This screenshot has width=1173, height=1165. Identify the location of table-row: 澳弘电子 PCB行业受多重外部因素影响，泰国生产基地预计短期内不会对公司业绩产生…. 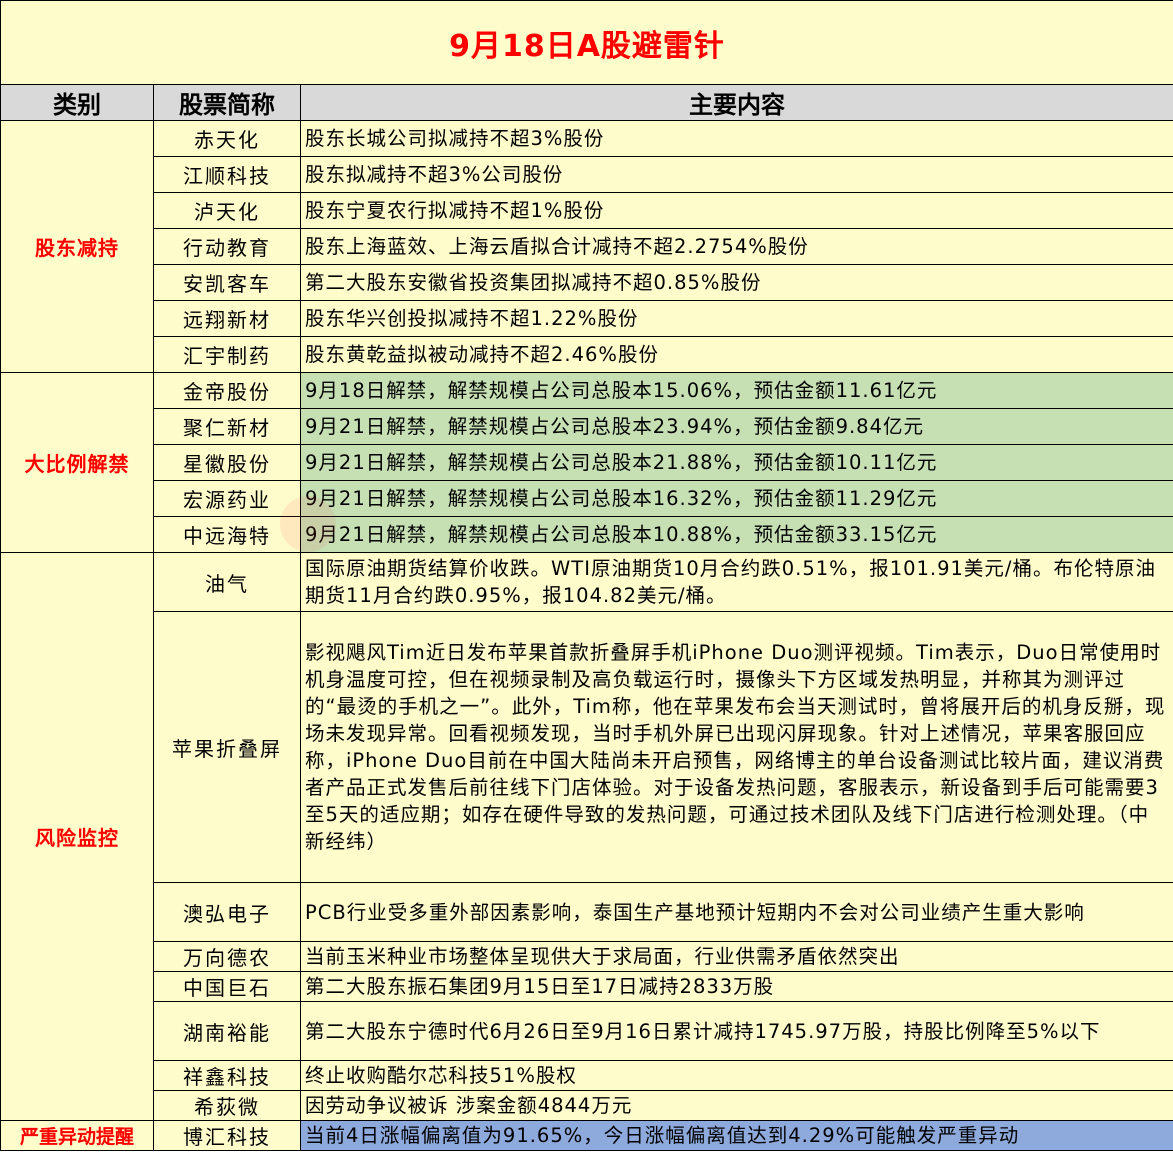
(587, 912).